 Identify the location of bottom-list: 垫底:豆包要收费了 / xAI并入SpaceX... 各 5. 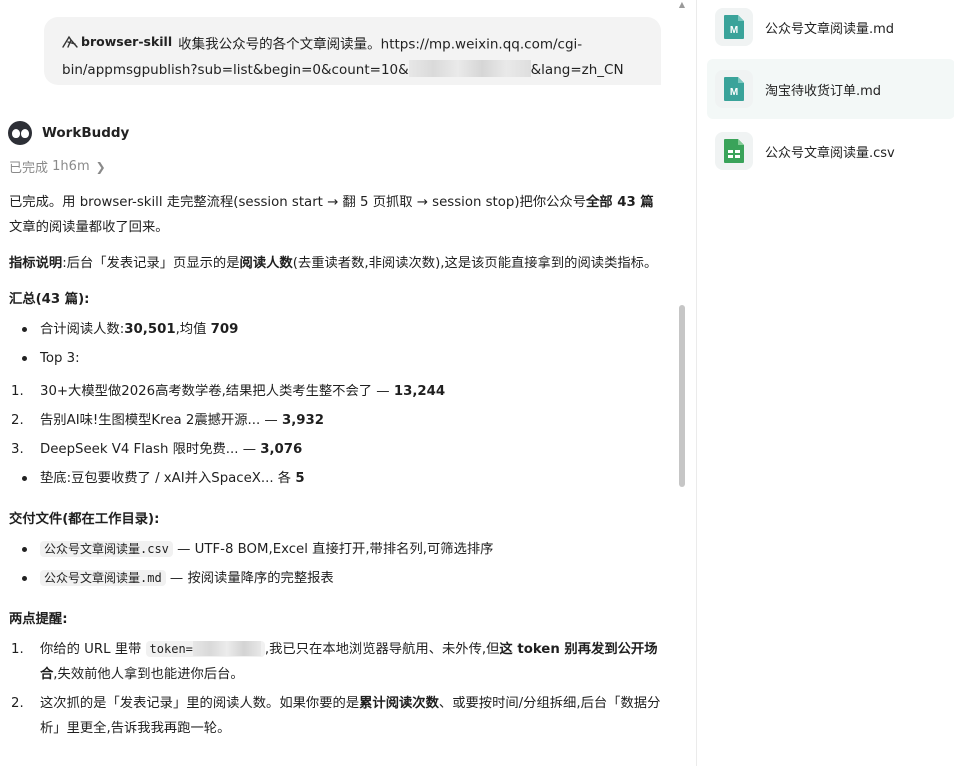
(335, 478).